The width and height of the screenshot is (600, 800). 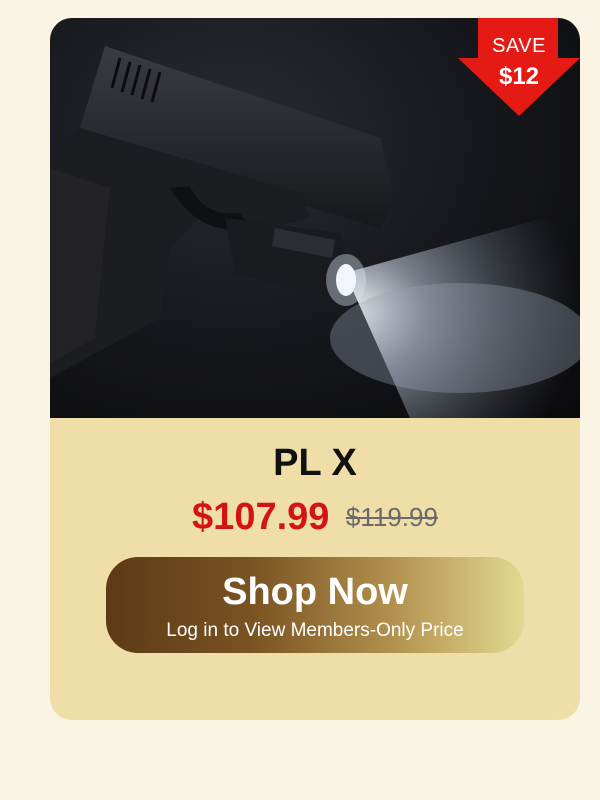 I want to click on price-row: $107.99 $119.99, so click(x=315, y=517).